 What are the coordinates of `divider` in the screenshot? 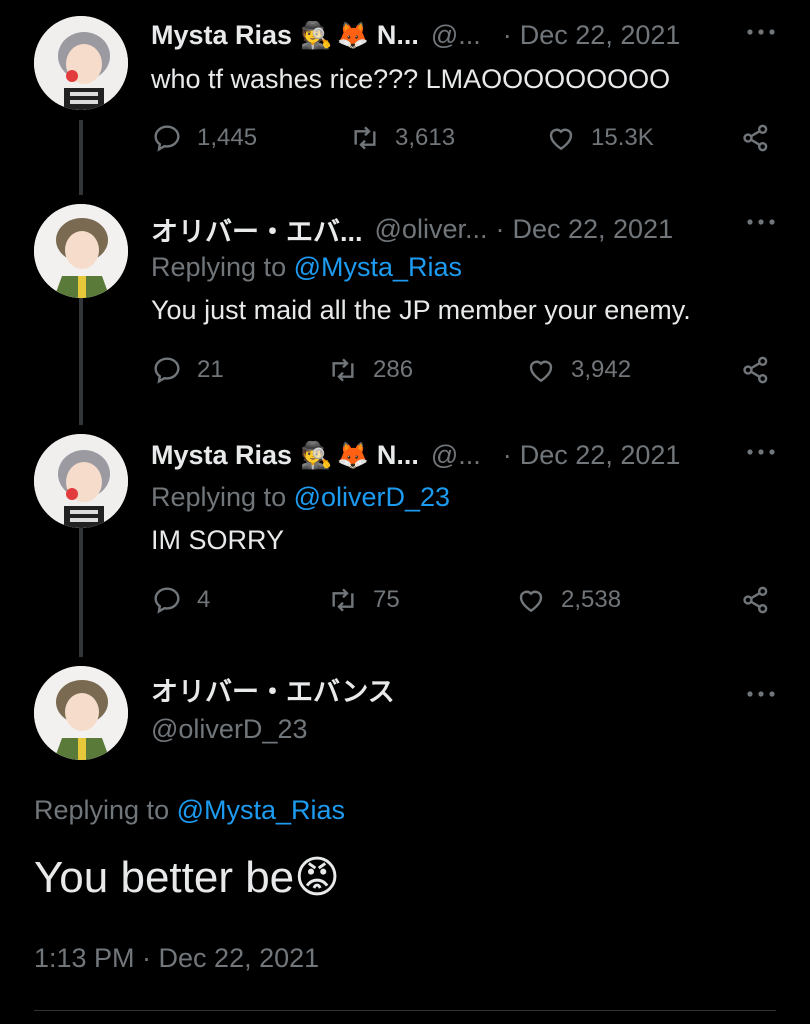 It's located at (405, 1010).